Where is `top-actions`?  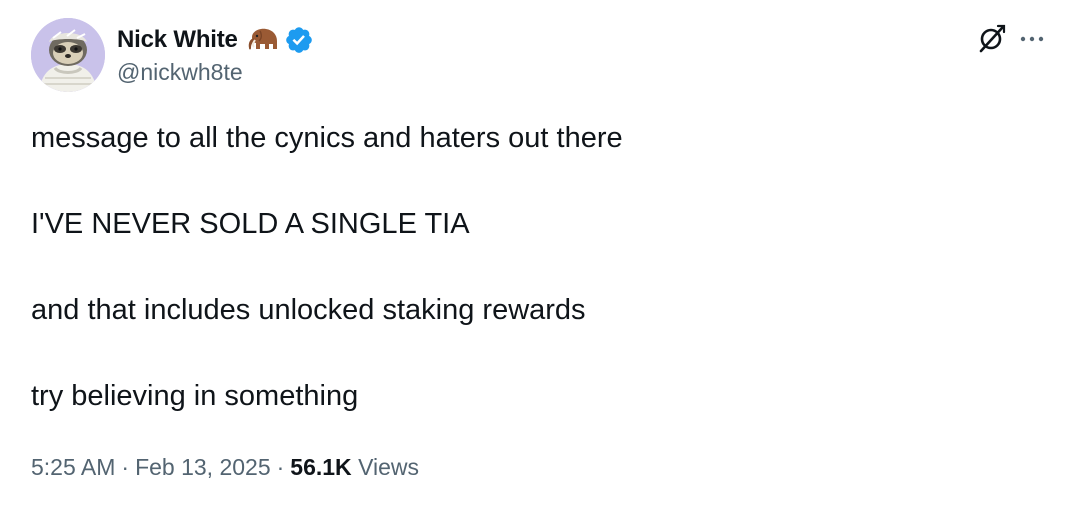 top-actions is located at coordinates (1010, 39).